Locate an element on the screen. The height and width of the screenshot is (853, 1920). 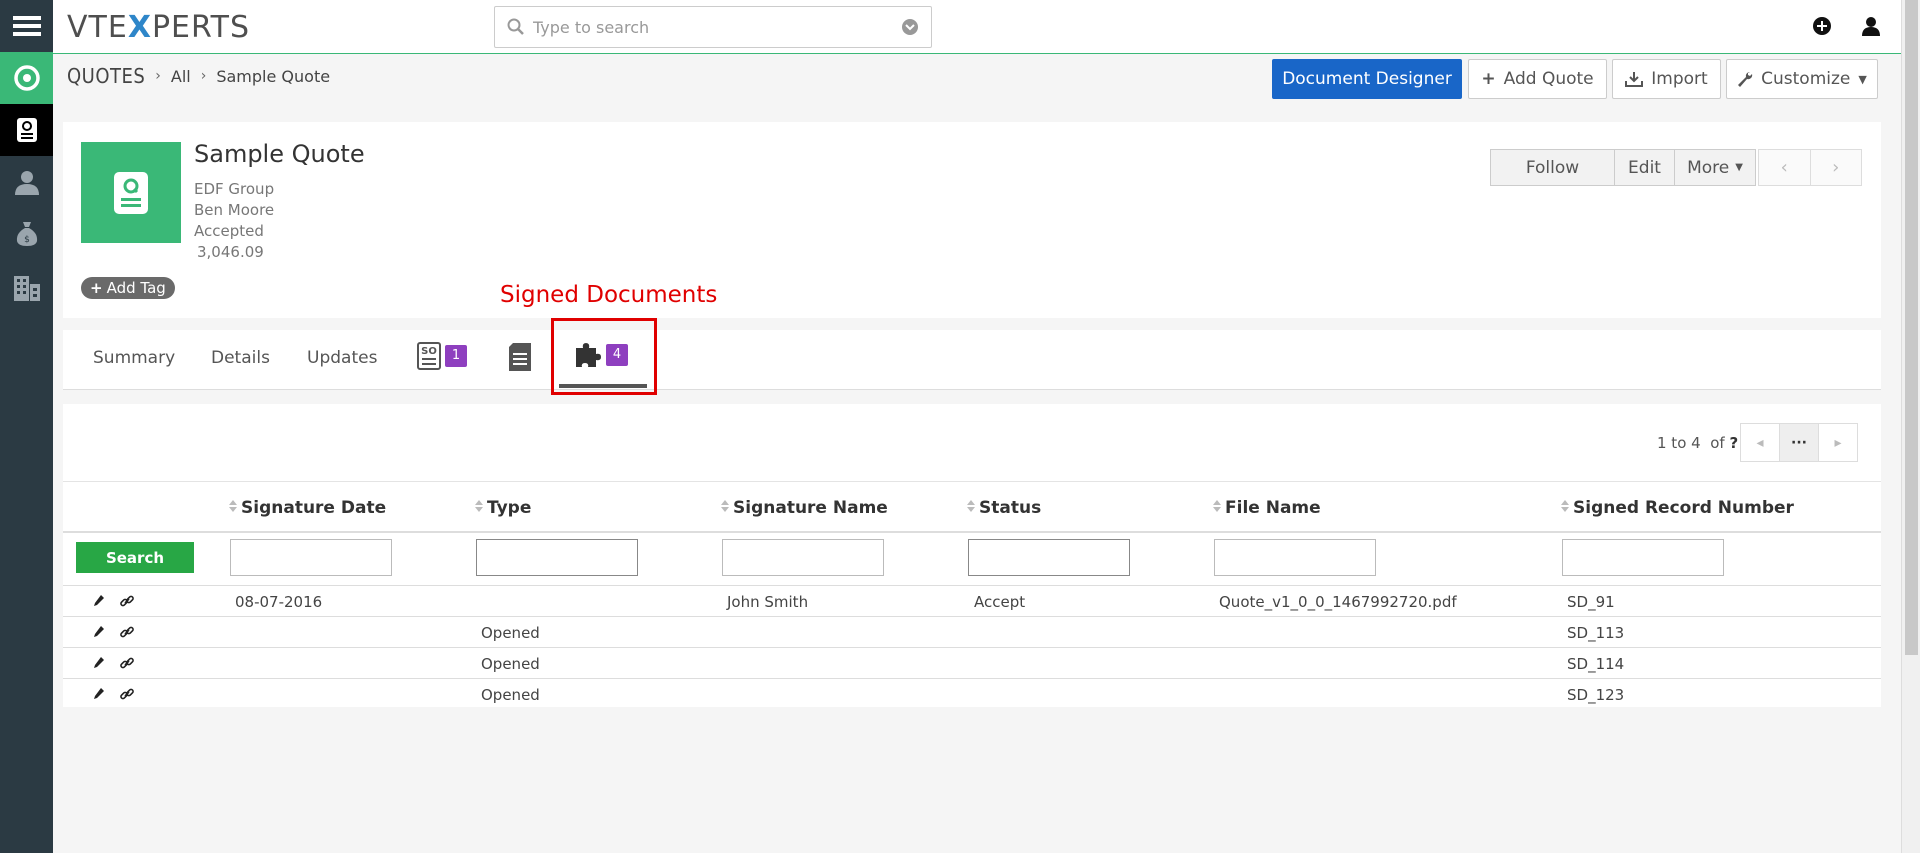
sidebar-item-organizations is located at coordinates (26, 288).